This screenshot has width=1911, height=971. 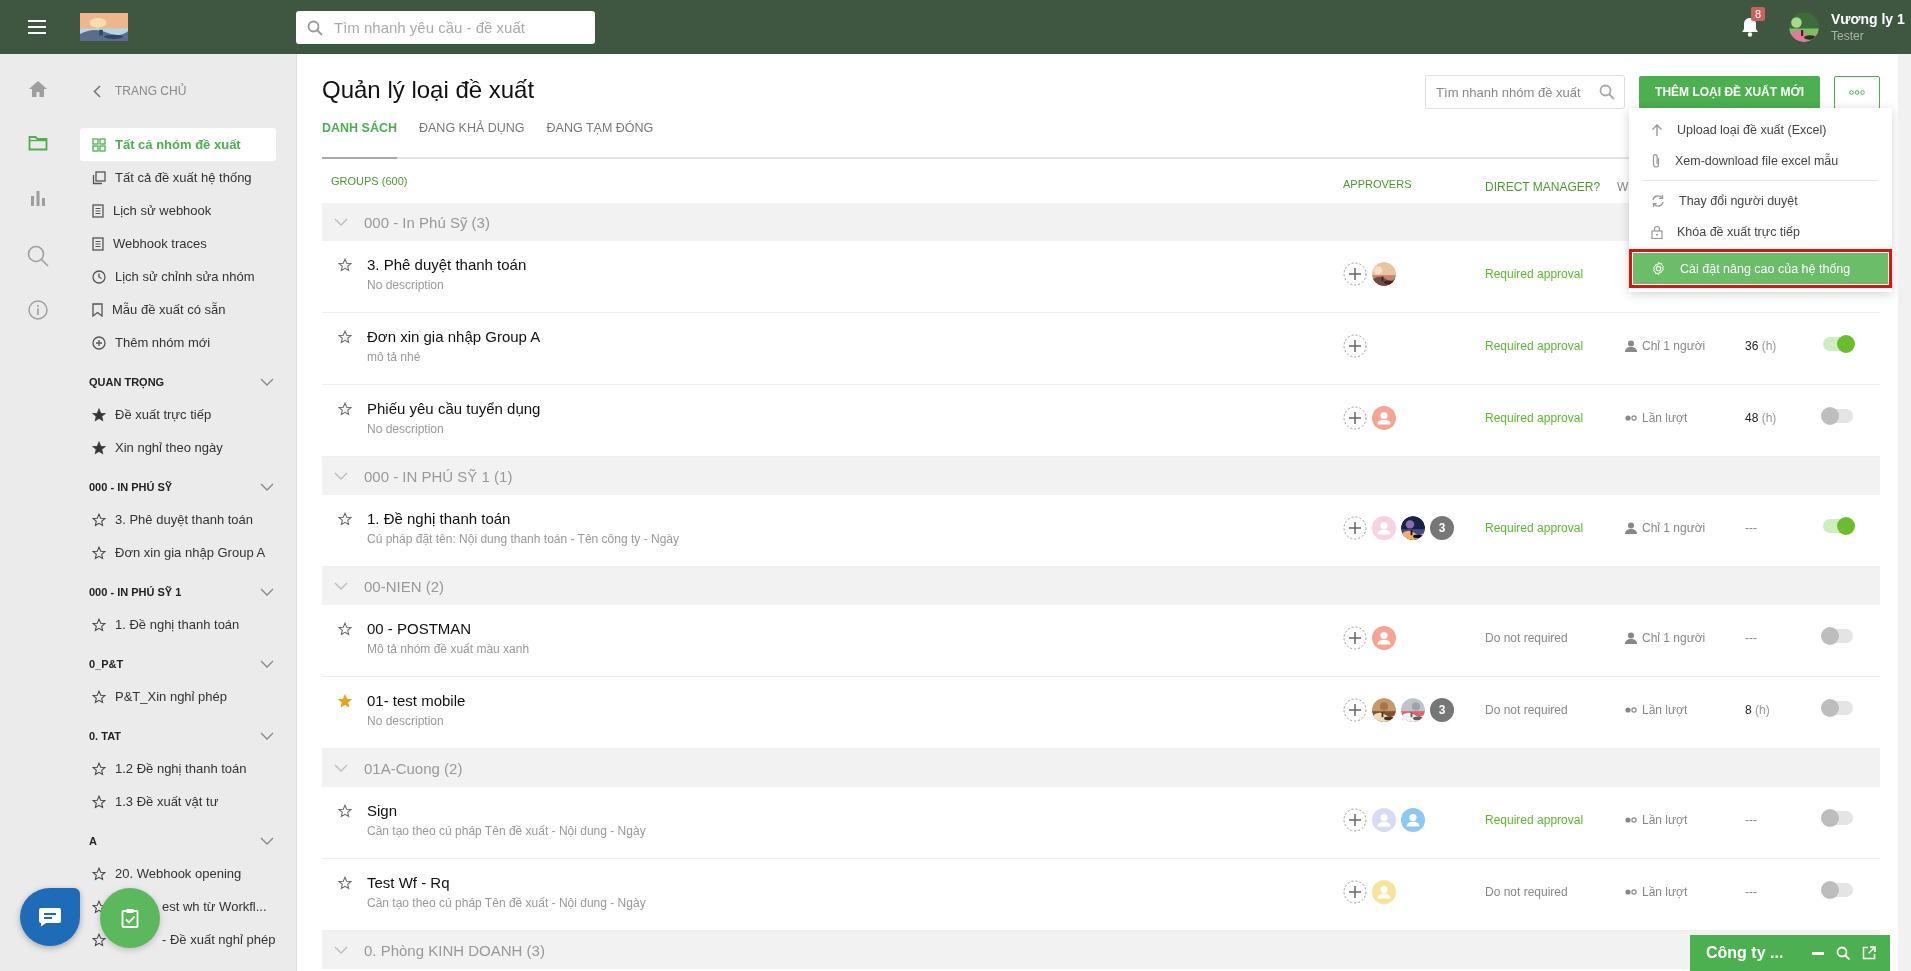 What do you see at coordinates (1848, 36) in the screenshot?
I see `user-role: Tester` at bounding box center [1848, 36].